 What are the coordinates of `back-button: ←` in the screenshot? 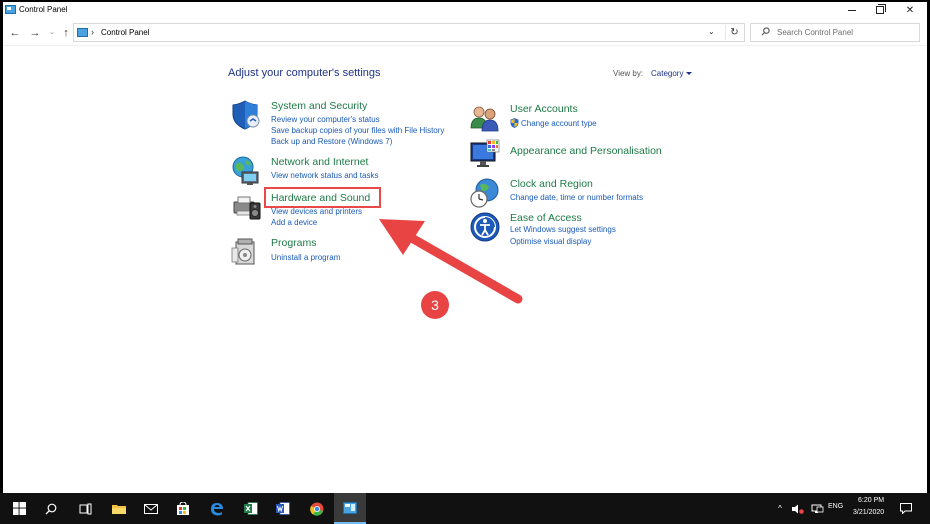 It's located at (15, 33).